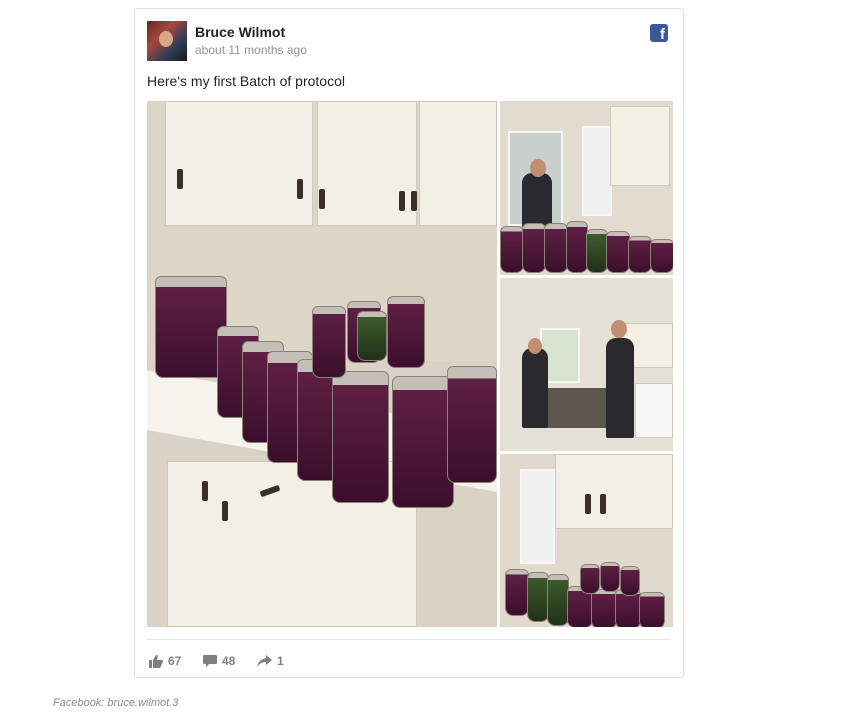  What do you see at coordinates (264, 661) in the screenshot?
I see `share-icon` at bounding box center [264, 661].